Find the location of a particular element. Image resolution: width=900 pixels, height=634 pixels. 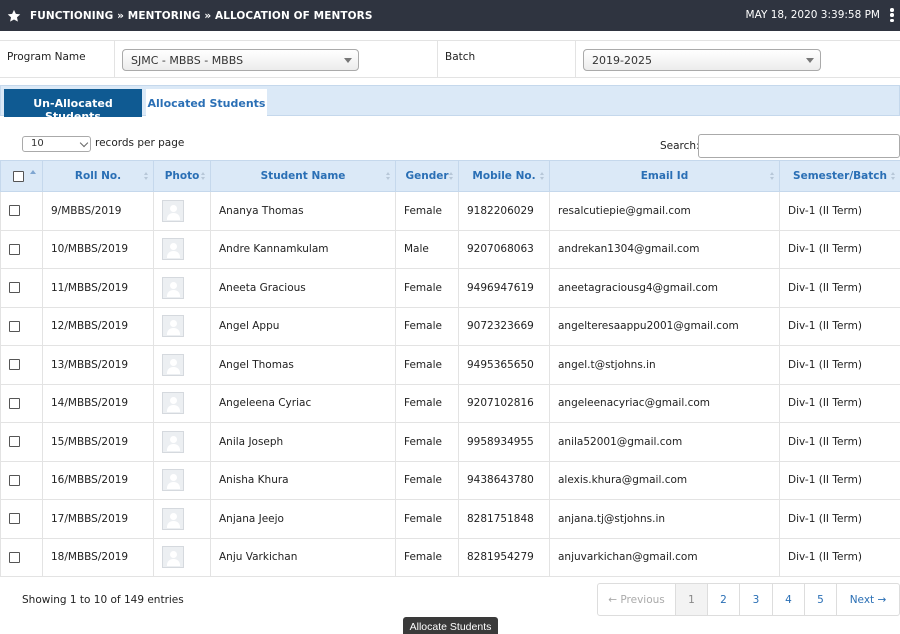

page-4-button: 4 is located at coordinates (789, 599).